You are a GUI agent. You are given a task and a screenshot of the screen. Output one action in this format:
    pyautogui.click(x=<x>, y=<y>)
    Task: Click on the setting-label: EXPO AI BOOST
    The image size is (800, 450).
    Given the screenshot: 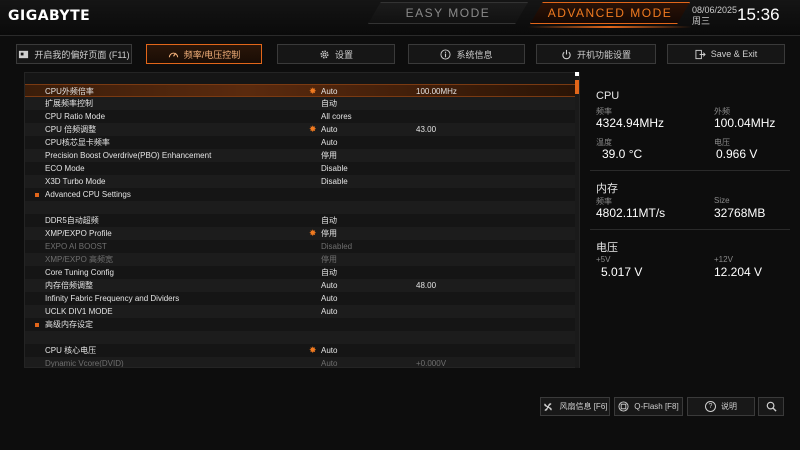 What is the action you would take?
    pyautogui.click(x=76, y=246)
    